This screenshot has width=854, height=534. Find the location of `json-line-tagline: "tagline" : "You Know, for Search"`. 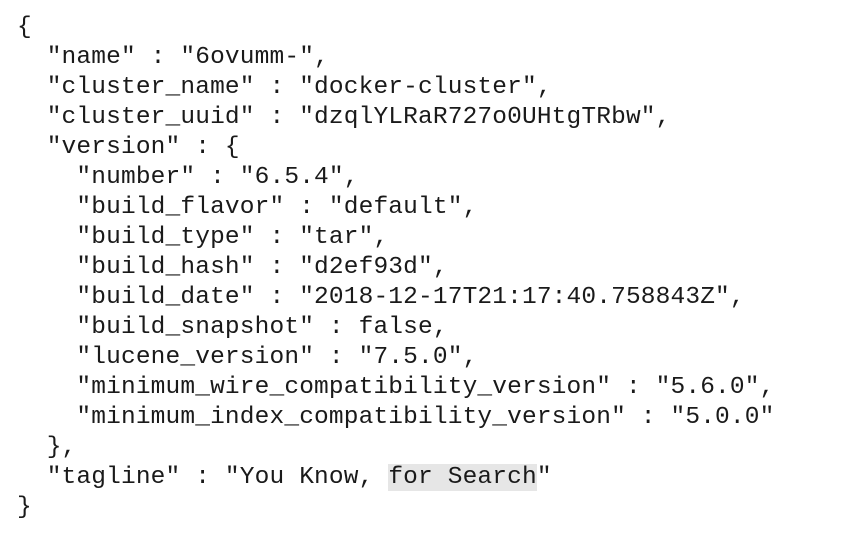

json-line-tagline: "tagline" : "You Know, for Search" is located at coordinates (432, 478).